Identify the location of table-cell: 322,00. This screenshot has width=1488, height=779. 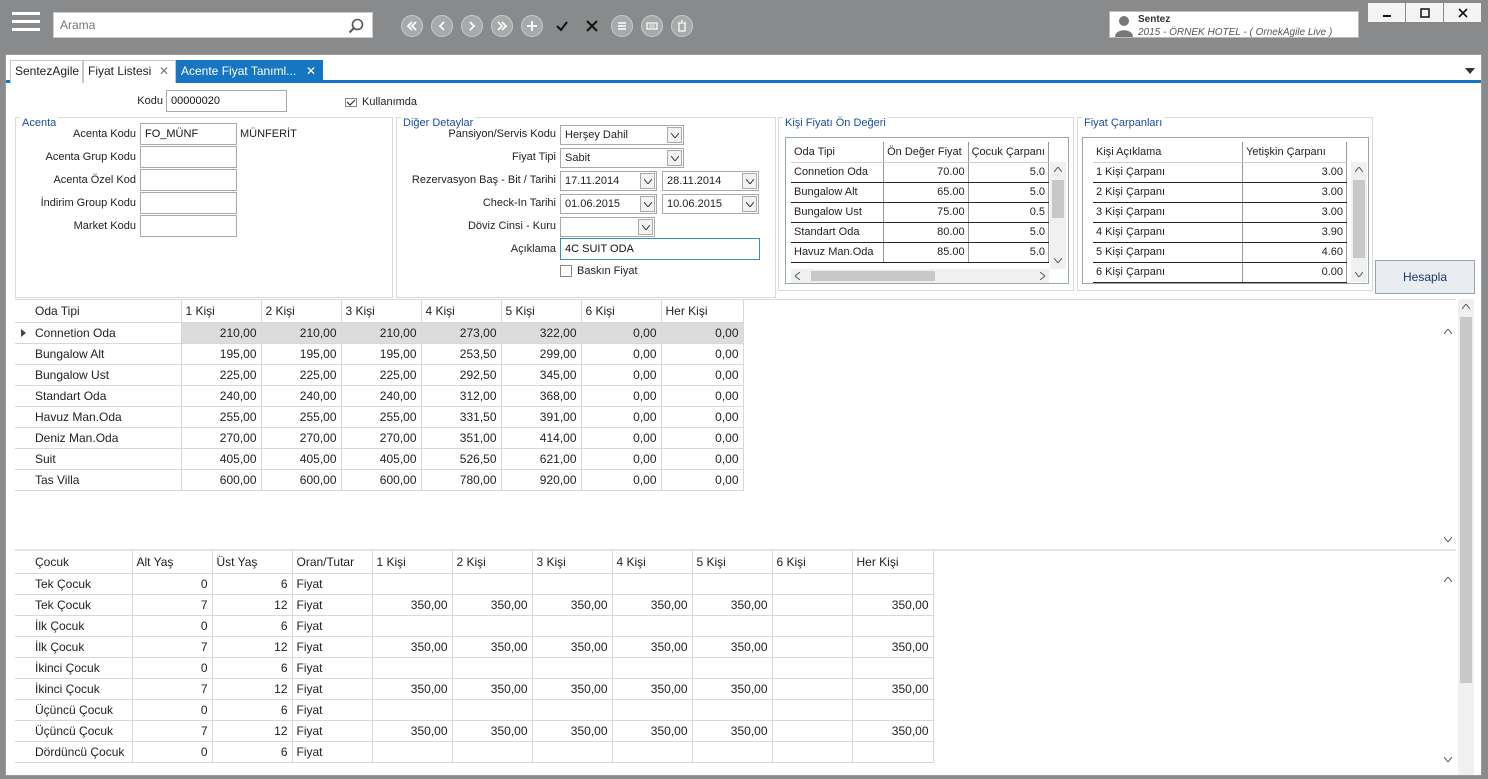
(541, 333).